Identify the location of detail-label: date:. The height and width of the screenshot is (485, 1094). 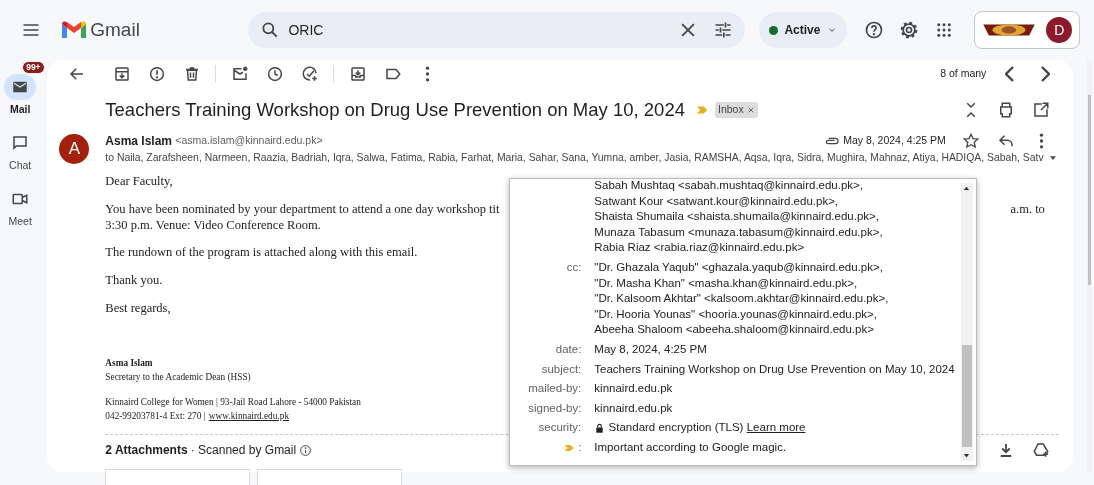
(568, 348).